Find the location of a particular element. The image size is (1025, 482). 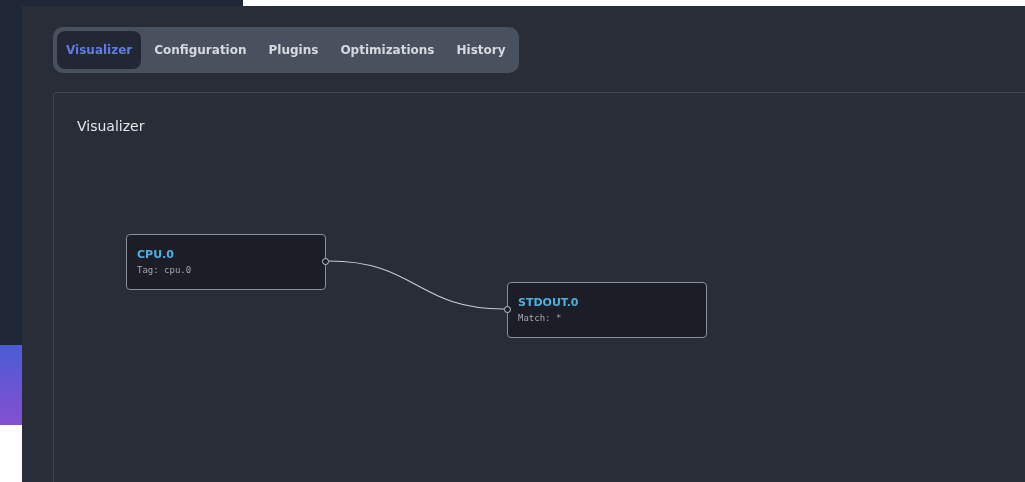

node-title: CPU.0 is located at coordinates (155, 254).